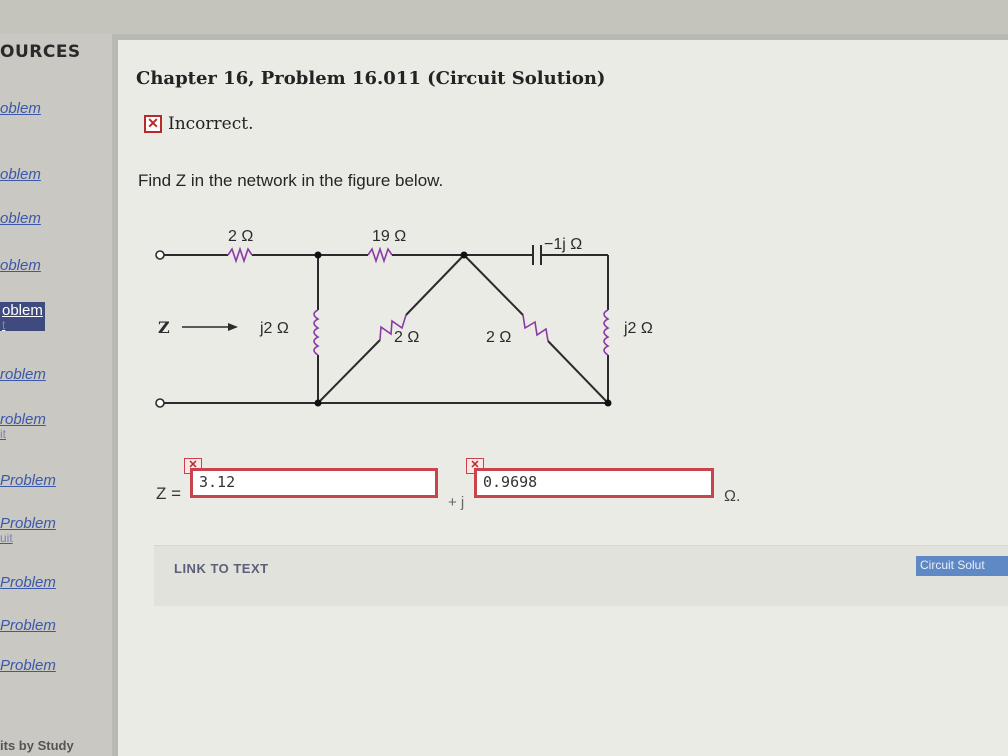  Describe the element at coordinates (406, 337) in the screenshot. I see `r3-label: 2 Ω` at that location.